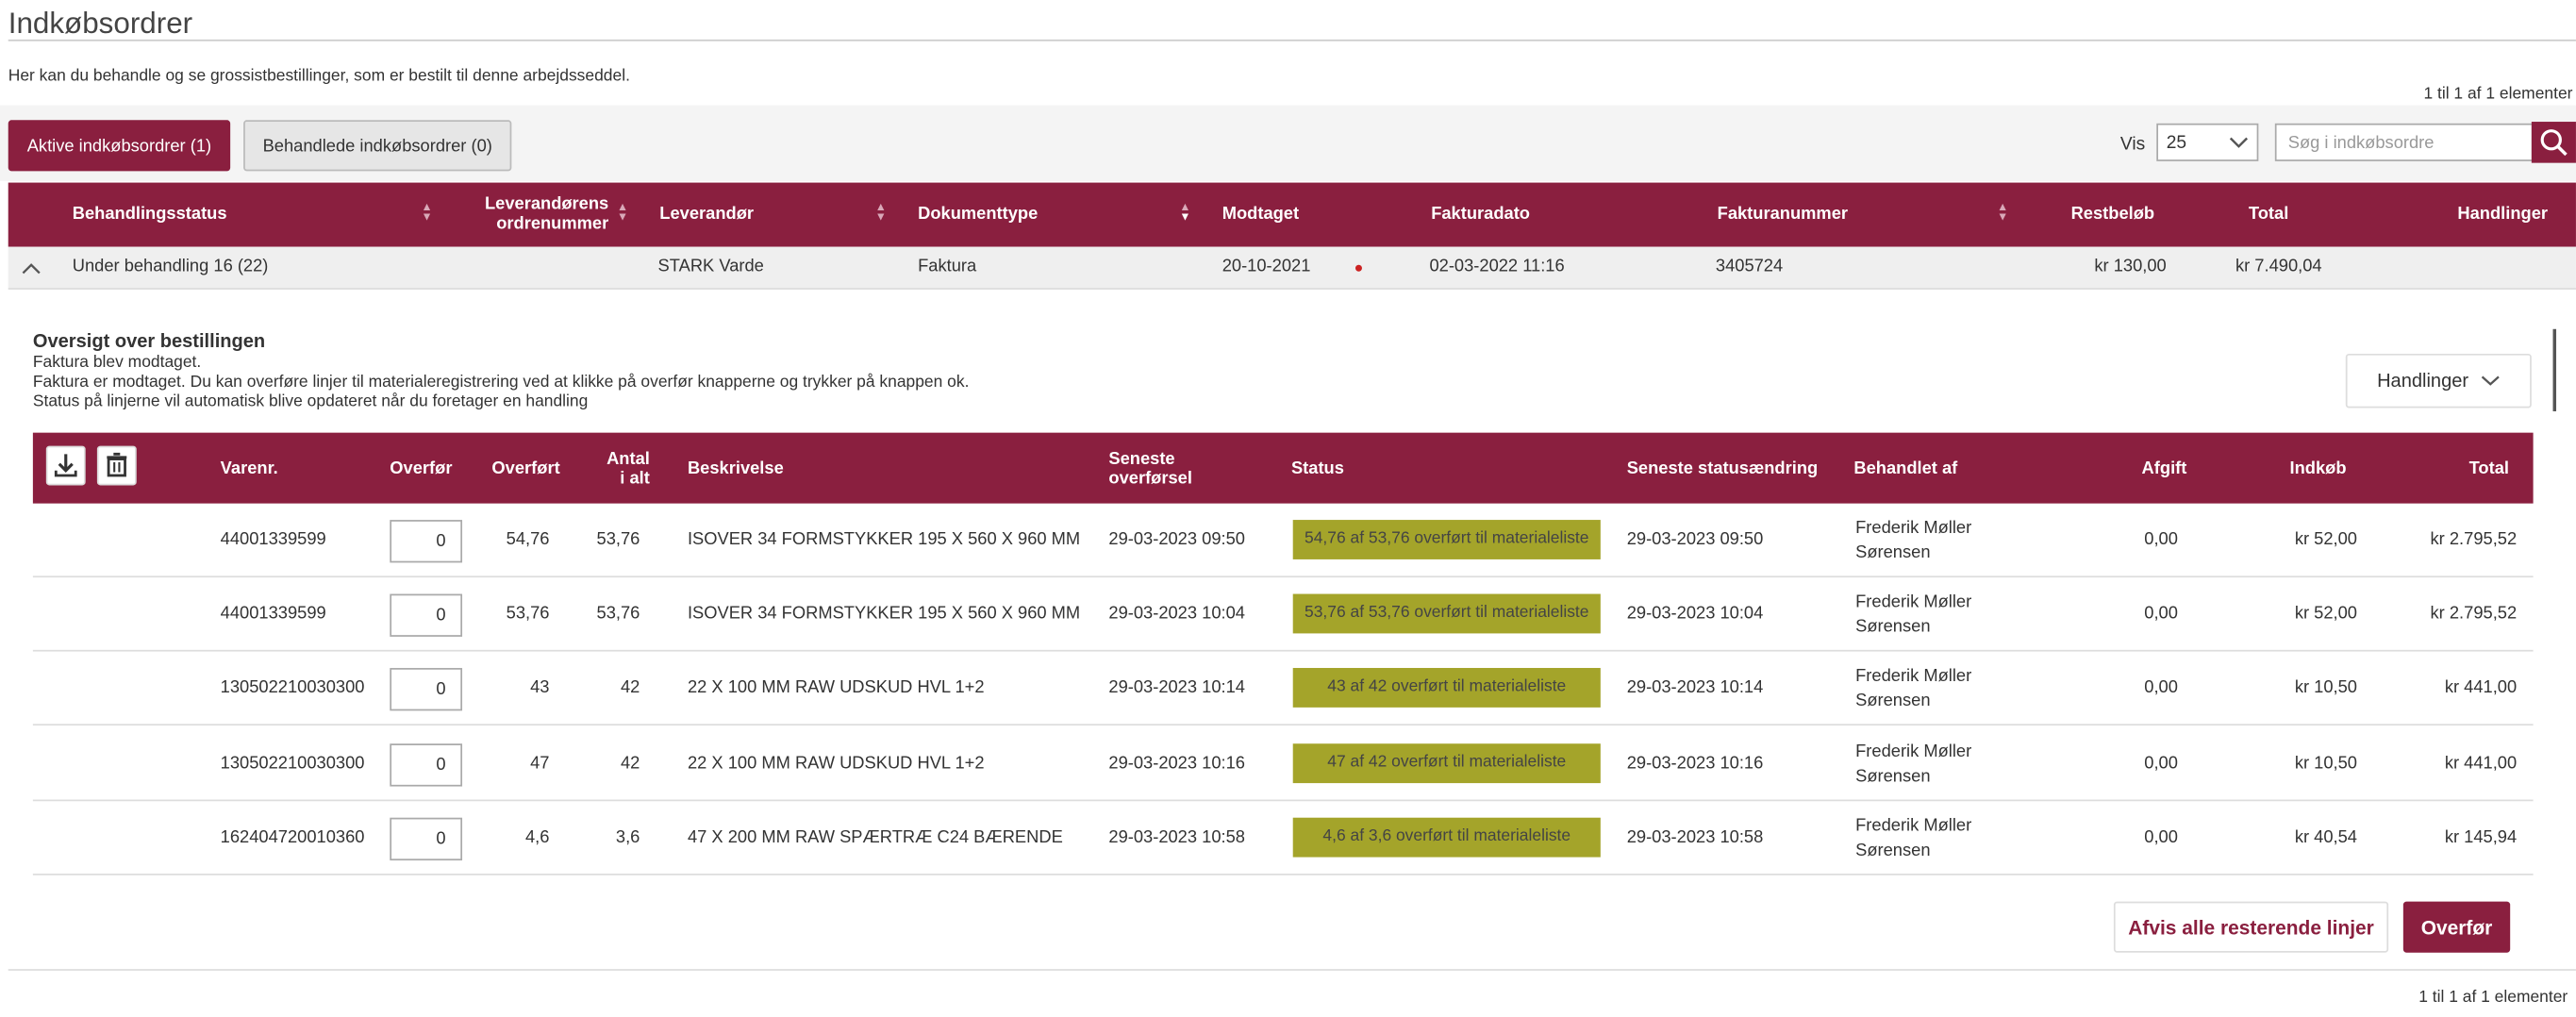 This screenshot has height=1017, width=2576. What do you see at coordinates (978, 214) in the screenshot?
I see `header-doc-type: Dokumenttype` at bounding box center [978, 214].